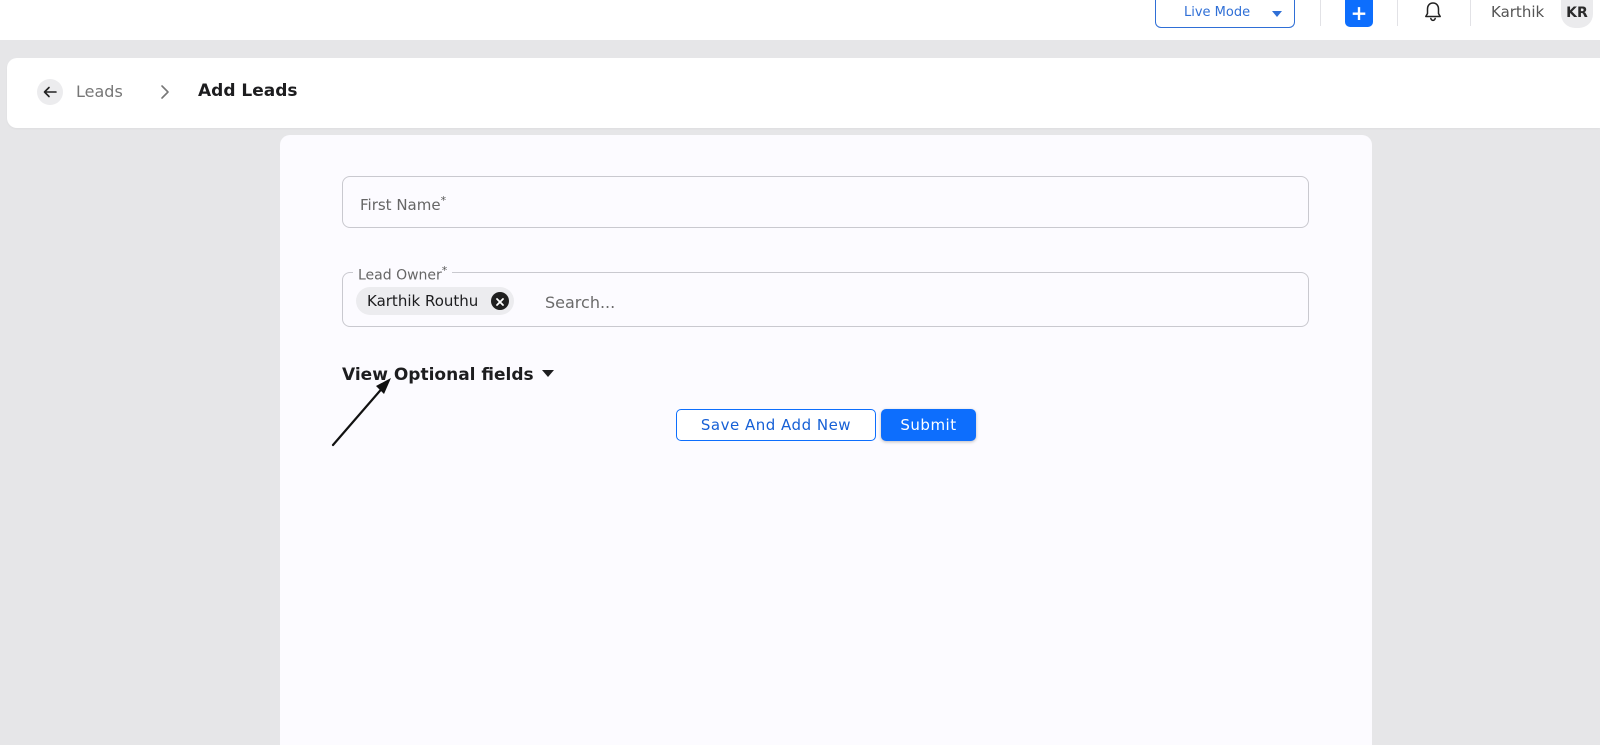 The width and height of the screenshot is (1600, 745). Describe the element at coordinates (1577, 14) in the screenshot. I see `avatar: KR` at that location.